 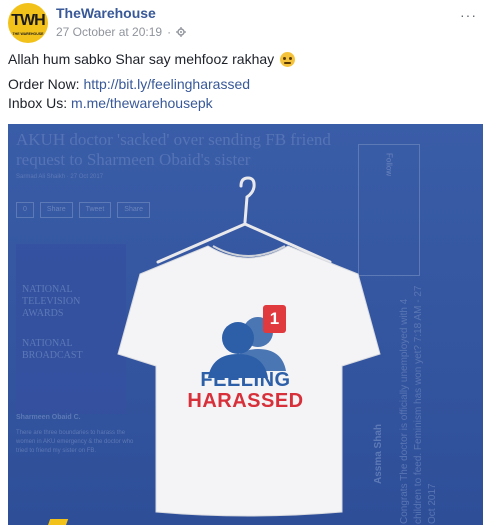 I want to click on settings-gear-icon, so click(x=181, y=32).